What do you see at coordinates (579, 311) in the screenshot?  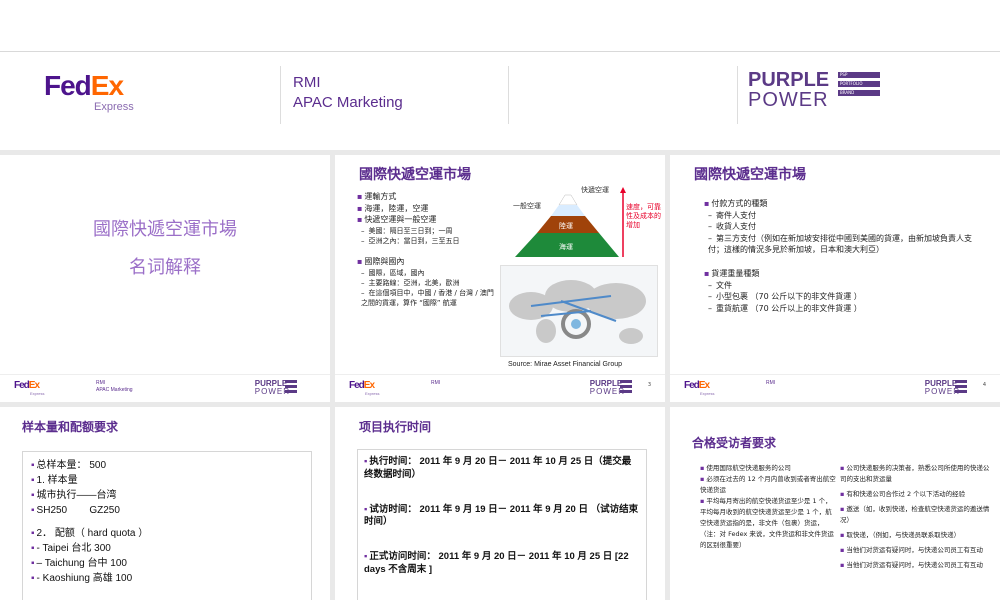 I see `route-map-image` at bounding box center [579, 311].